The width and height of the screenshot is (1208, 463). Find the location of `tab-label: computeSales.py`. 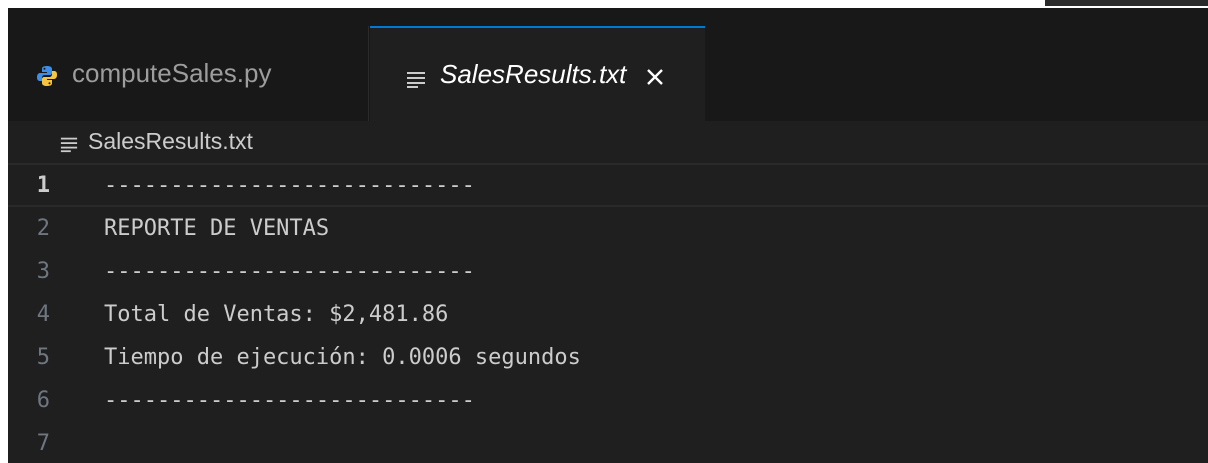

tab-label: computeSales.py is located at coordinates (172, 73).